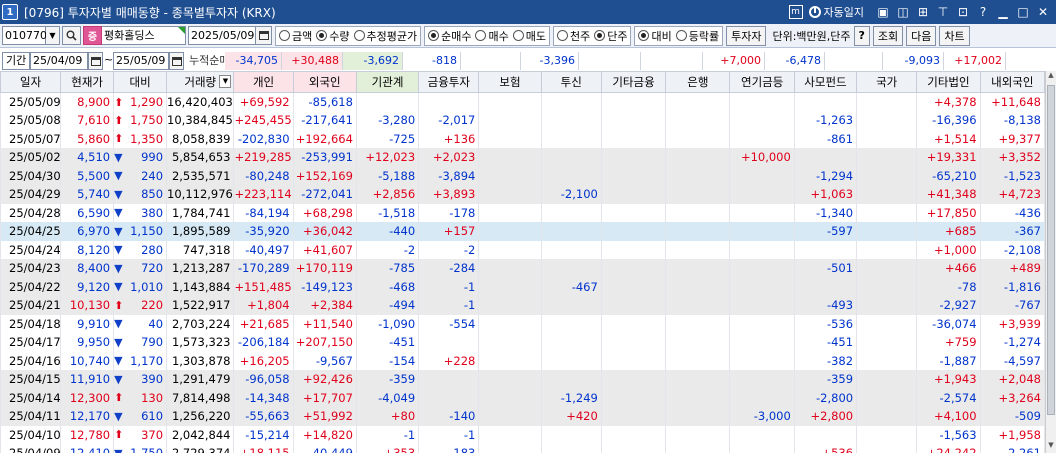 The height and width of the screenshot is (453, 1056). I want to click on maximize-icon: □, so click(1023, 12).